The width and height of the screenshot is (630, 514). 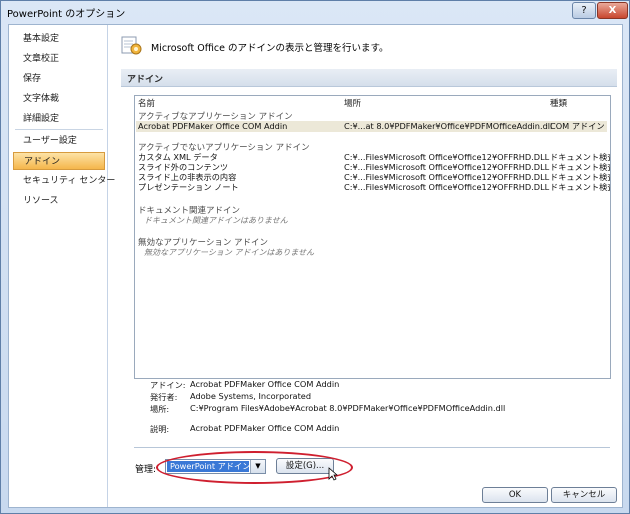 I want to click on help-button: ?, so click(x=584, y=10).